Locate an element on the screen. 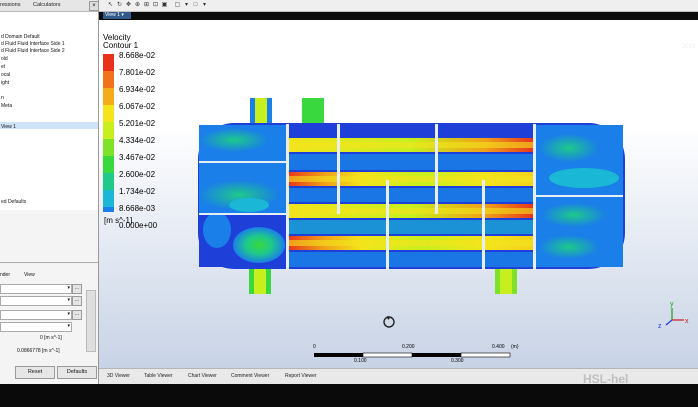 Image resolution: width=698 pixels, height=407 pixels. tree-item: ocal is located at coordinates (5, 75).